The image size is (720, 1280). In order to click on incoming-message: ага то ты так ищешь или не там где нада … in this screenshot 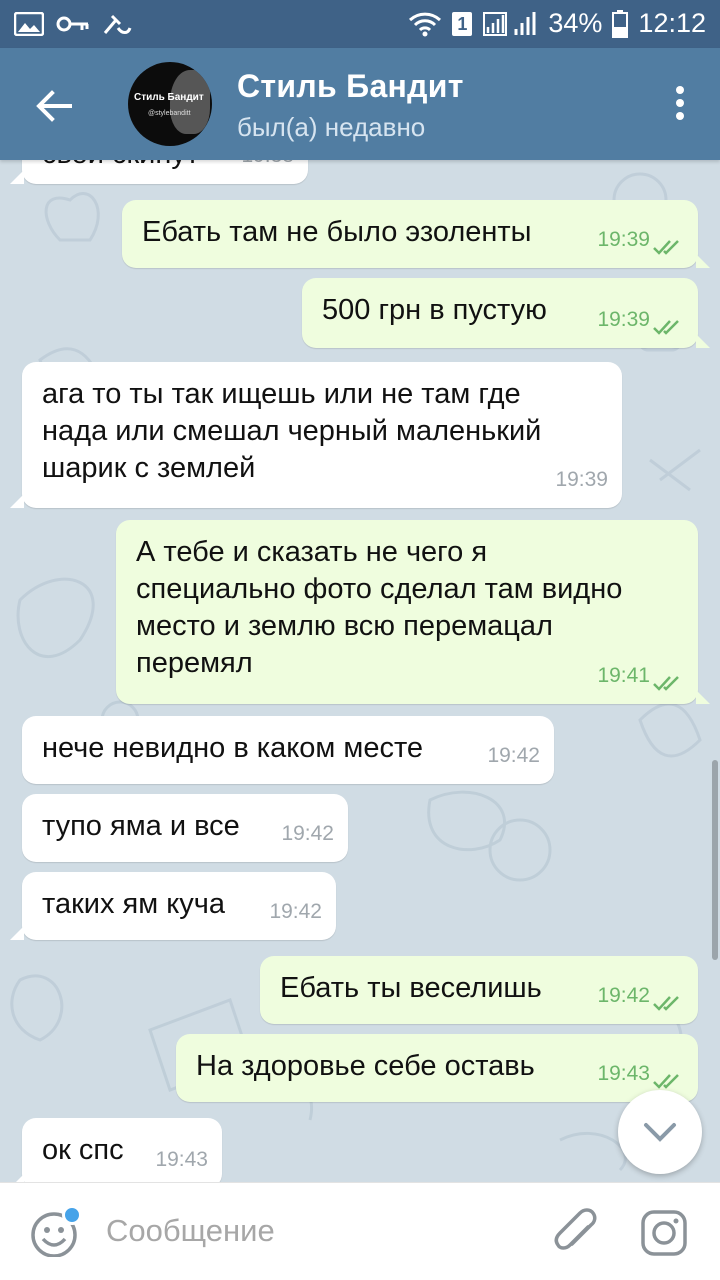, I will do `click(316, 435)`.